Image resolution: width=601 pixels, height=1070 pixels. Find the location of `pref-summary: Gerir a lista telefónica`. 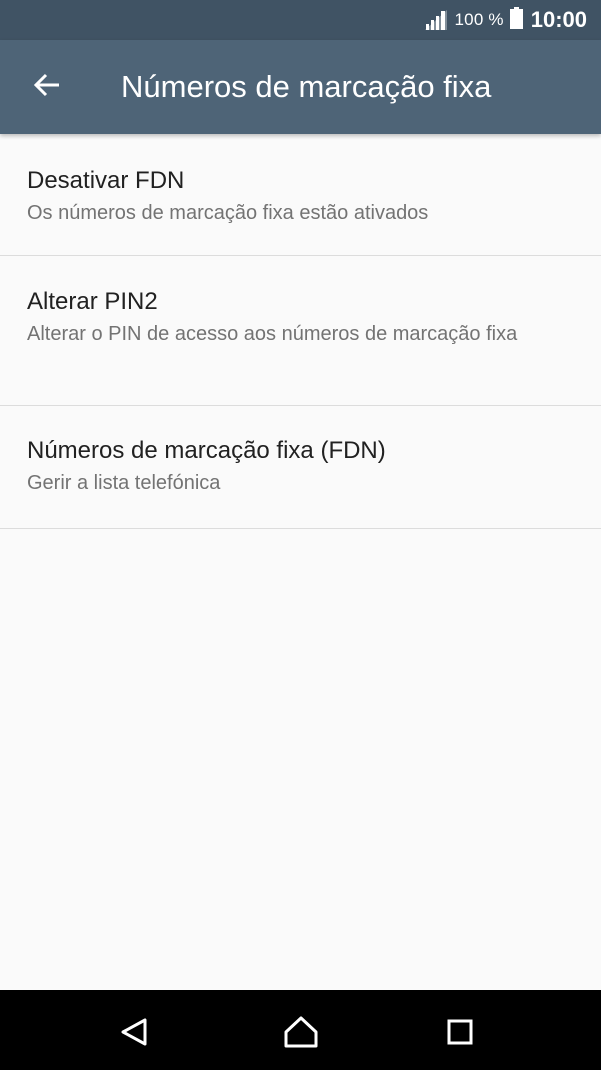

pref-summary: Gerir a lista telefónica is located at coordinates (124, 483).